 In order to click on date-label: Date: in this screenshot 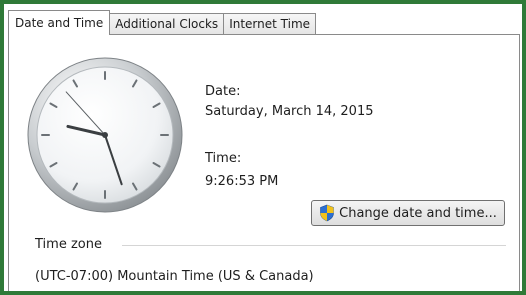, I will do `click(223, 91)`.